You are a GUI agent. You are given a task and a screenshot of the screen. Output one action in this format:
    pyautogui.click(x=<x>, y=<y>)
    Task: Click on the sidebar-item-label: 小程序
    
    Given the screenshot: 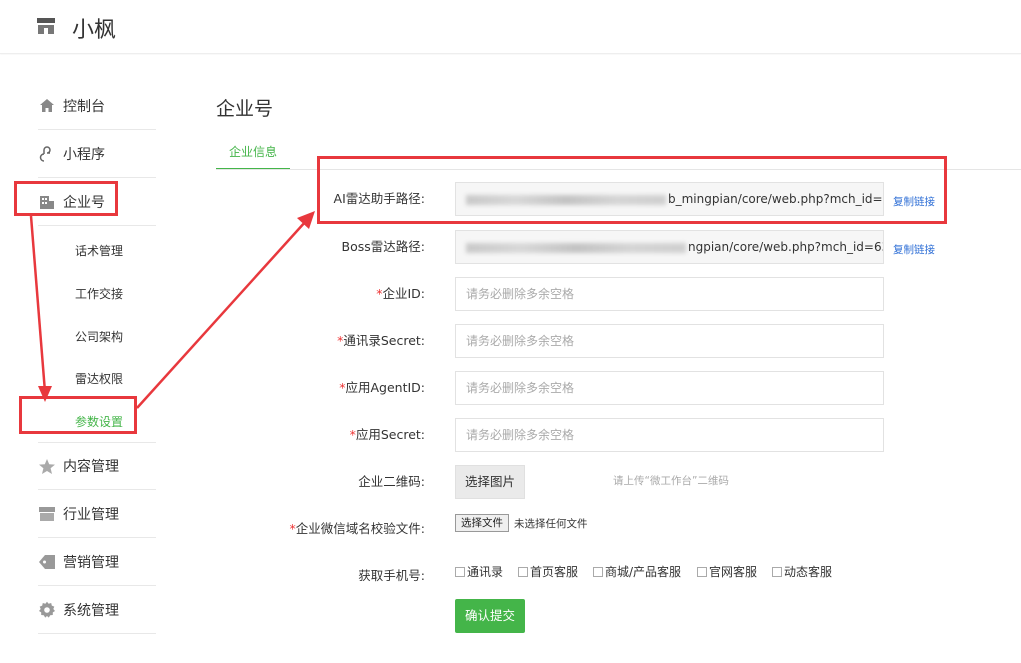 What is the action you would take?
    pyautogui.click(x=84, y=154)
    